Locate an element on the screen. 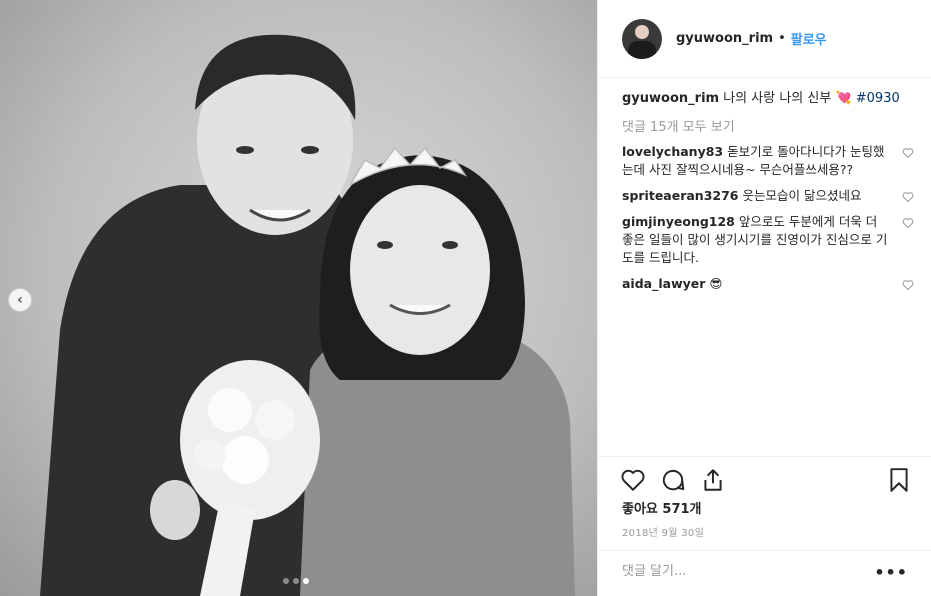 The height and width of the screenshot is (596, 931). comment-input is located at coordinates (747, 571).